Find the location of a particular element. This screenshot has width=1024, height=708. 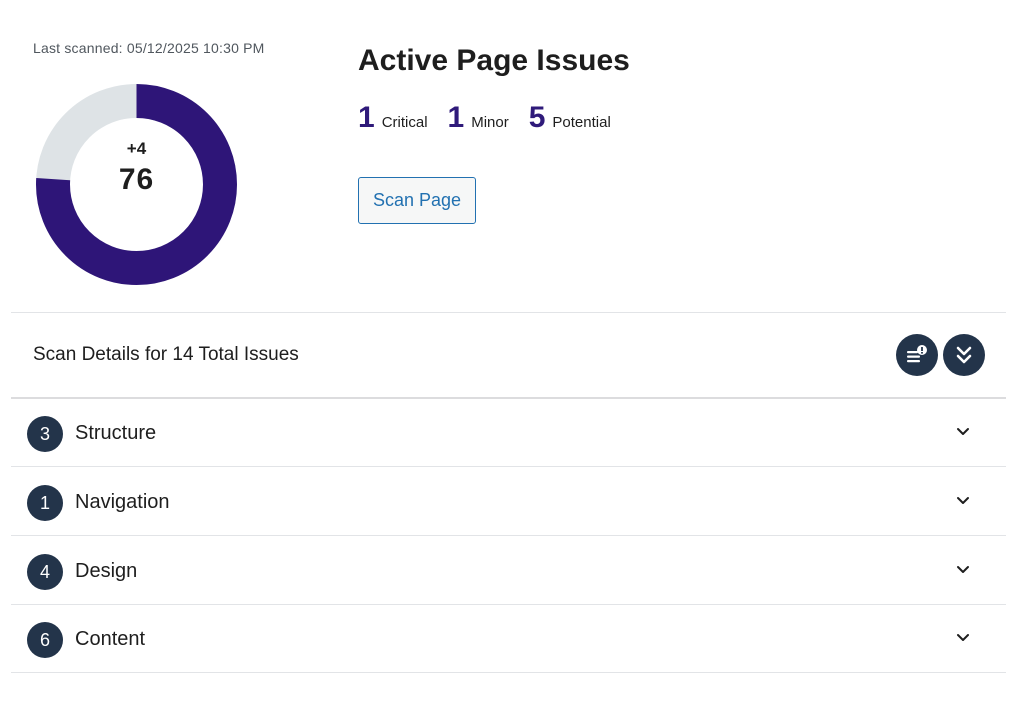

issue-count-badge: 3 is located at coordinates (45, 434).